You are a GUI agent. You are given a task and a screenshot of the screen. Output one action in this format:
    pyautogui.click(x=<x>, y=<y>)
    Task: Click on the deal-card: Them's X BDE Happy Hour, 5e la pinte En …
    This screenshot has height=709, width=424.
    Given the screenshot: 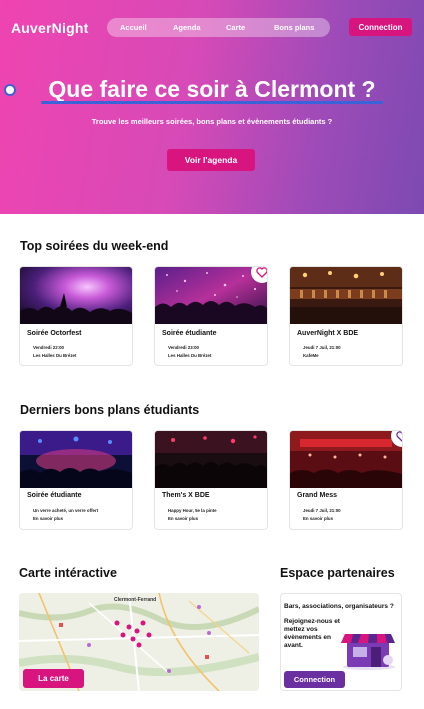 What is the action you would take?
    pyautogui.click(x=211, y=480)
    